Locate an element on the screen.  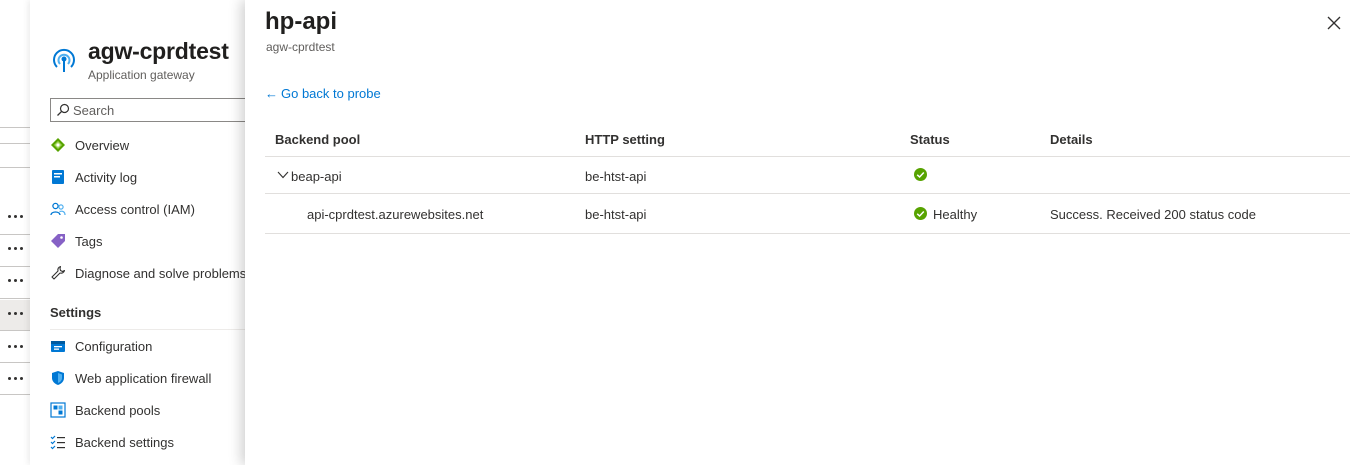
nav-item-label: Tags is located at coordinates (89, 241).